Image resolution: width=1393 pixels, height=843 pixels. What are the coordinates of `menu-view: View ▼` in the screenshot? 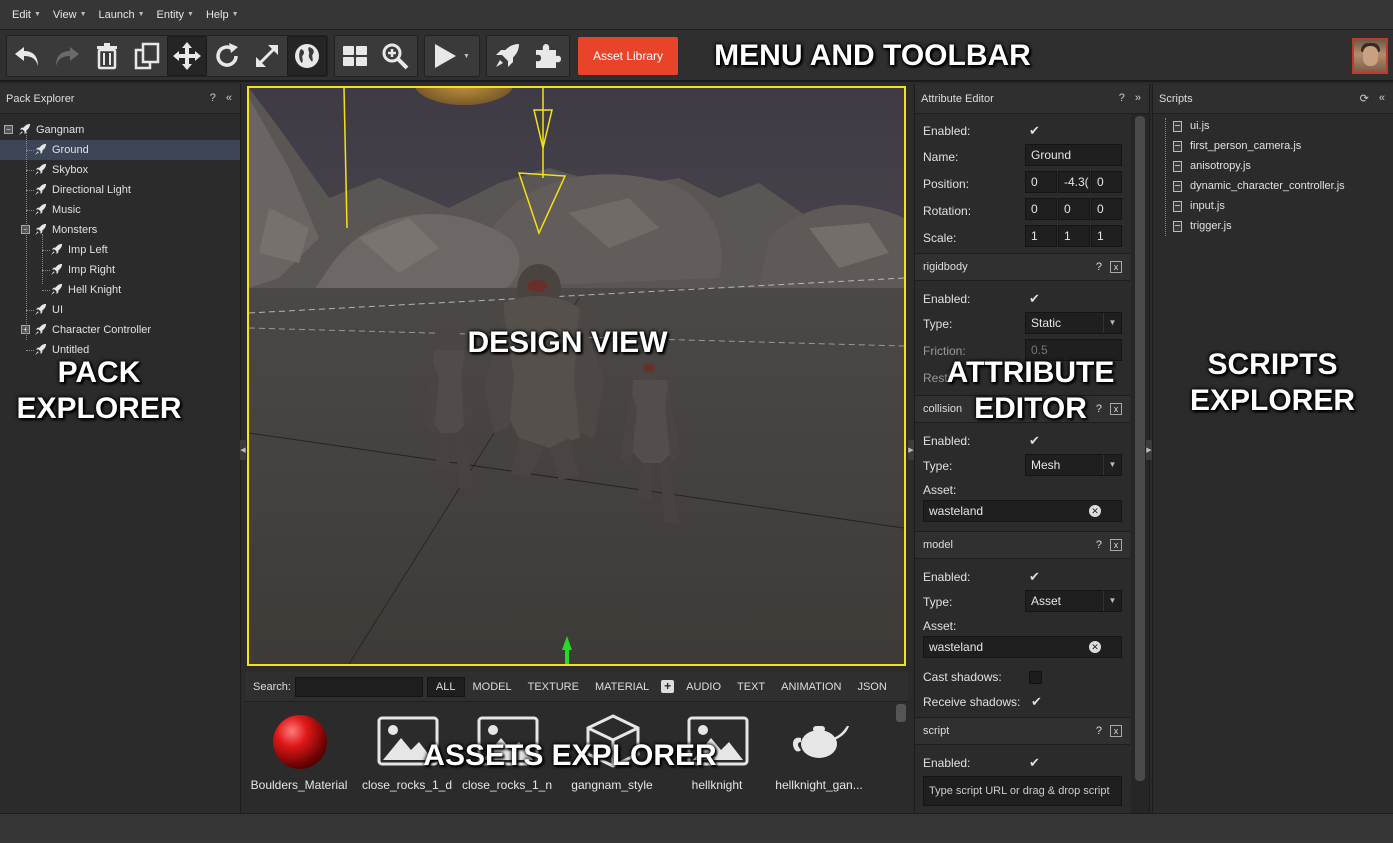 It's located at (70, 15).